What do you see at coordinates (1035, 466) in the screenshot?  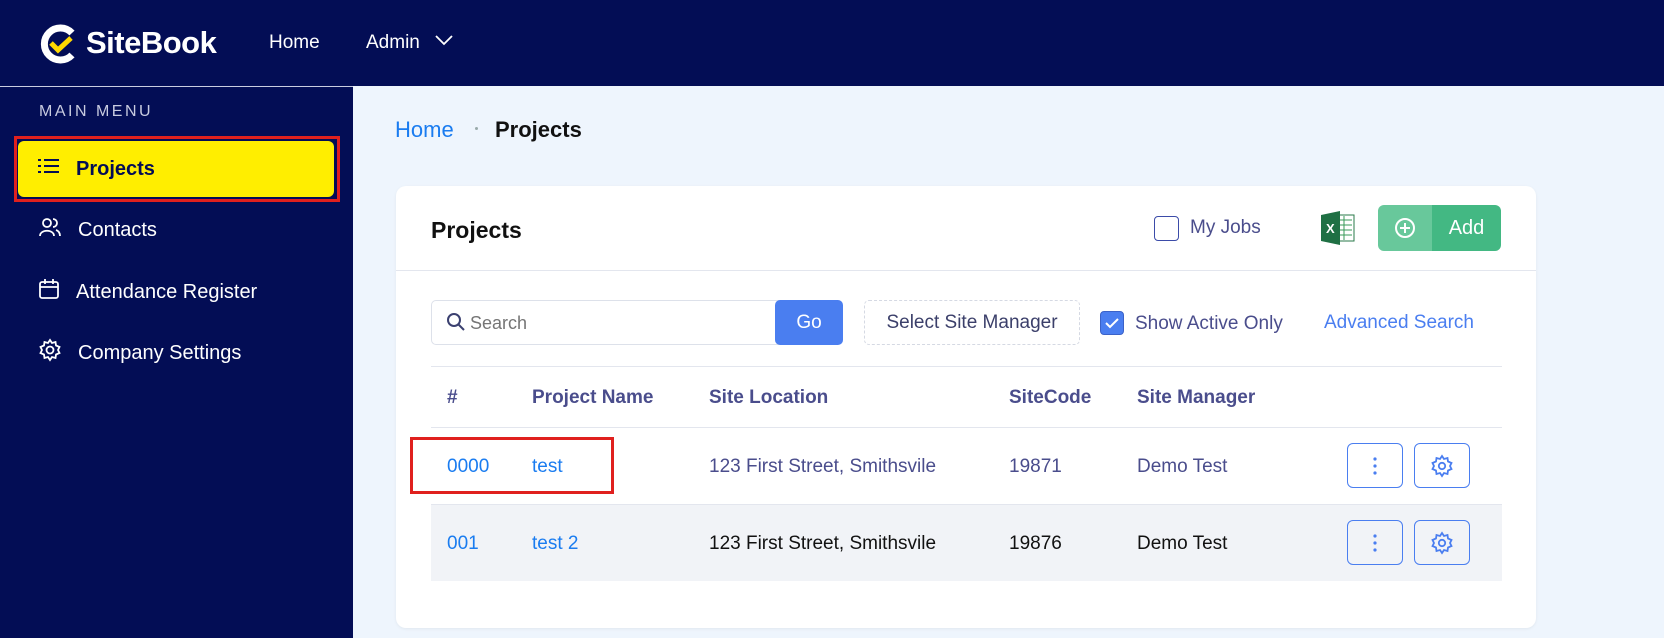 I see `site-code: 19871` at bounding box center [1035, 466].